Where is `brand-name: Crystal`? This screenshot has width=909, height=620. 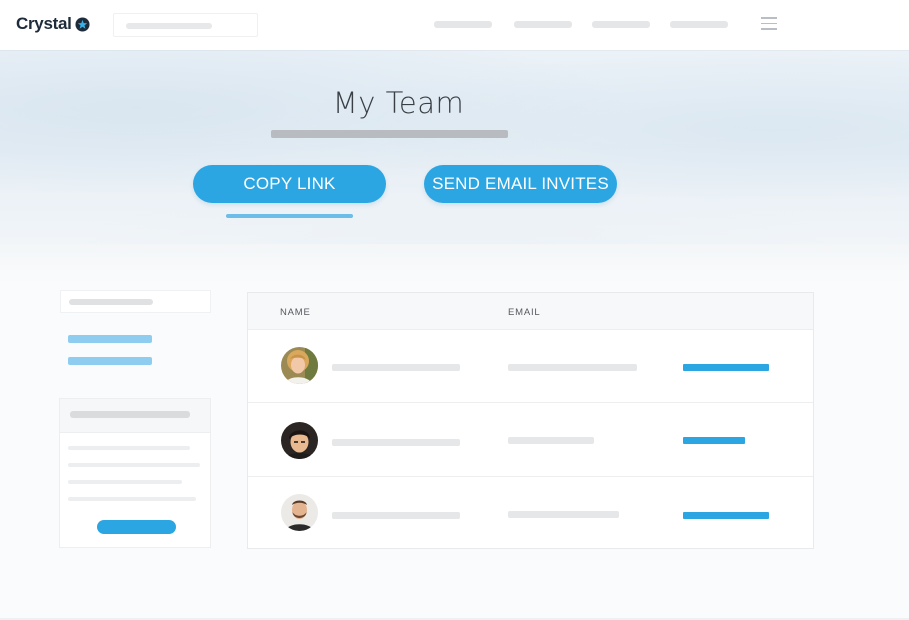
brand-name: Crystal is located at coordinates (44, 23).